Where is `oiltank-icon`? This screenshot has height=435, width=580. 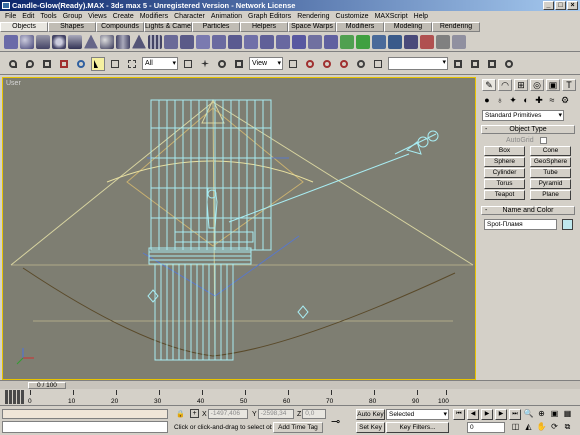 oiltank-icon is located at coordinates (203, 41).